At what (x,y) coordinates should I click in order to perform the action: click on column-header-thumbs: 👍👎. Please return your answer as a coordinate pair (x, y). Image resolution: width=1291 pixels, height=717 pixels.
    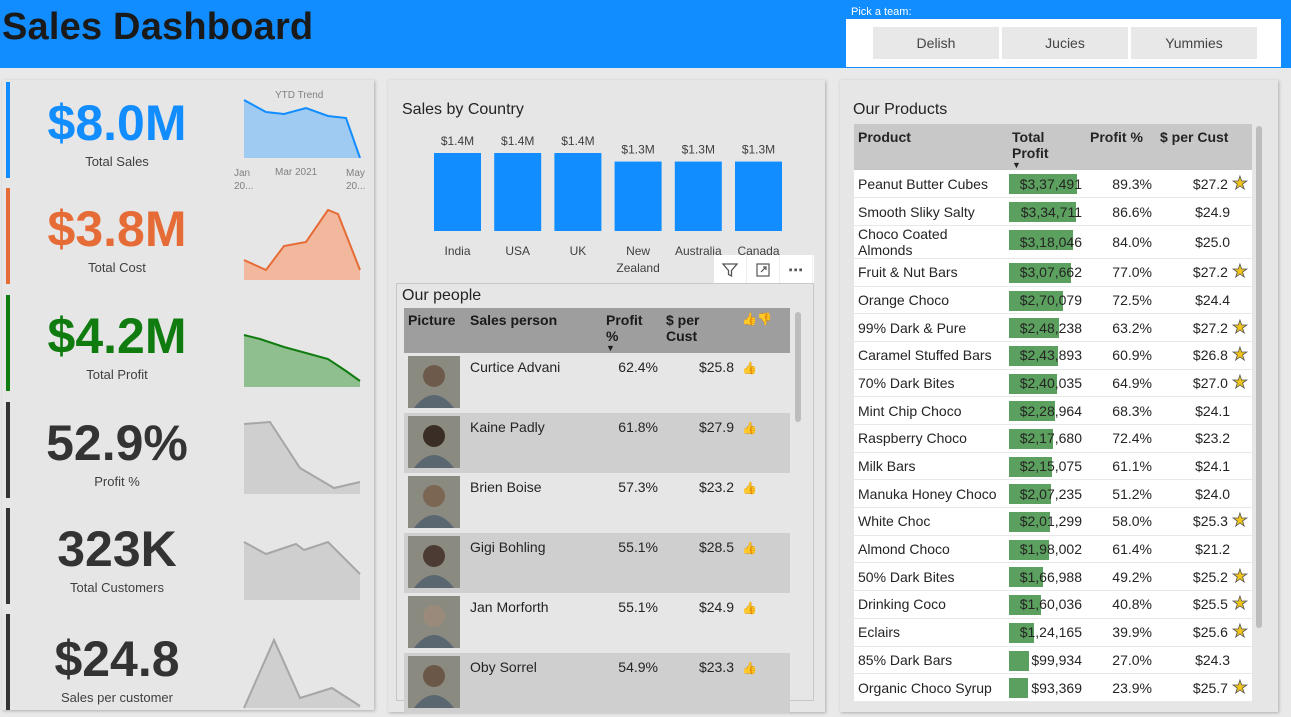
    Looking at the image, I should click on (764, 330).